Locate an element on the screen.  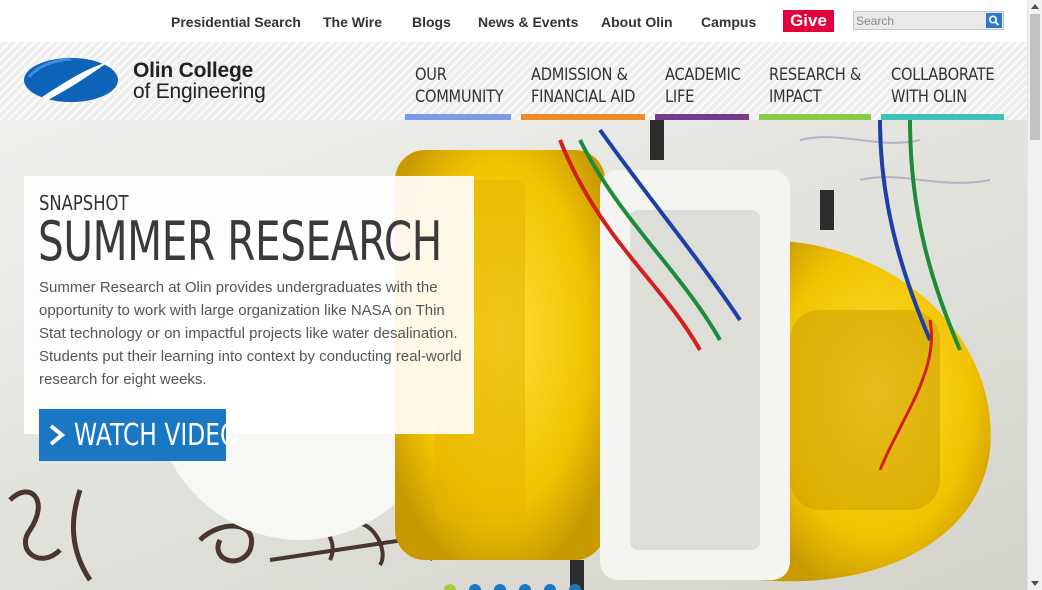
give-button: Give is located at coordinates (808, 21).